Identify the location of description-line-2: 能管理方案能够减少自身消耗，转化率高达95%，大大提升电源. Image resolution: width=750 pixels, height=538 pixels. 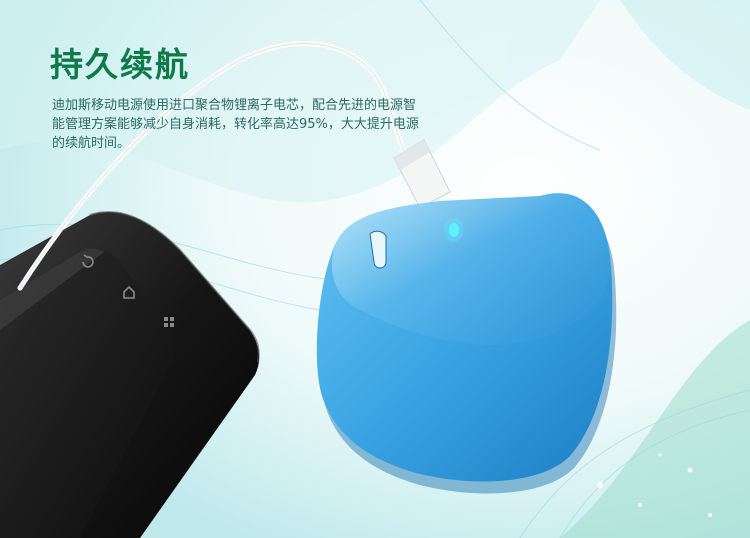
(235, 124).